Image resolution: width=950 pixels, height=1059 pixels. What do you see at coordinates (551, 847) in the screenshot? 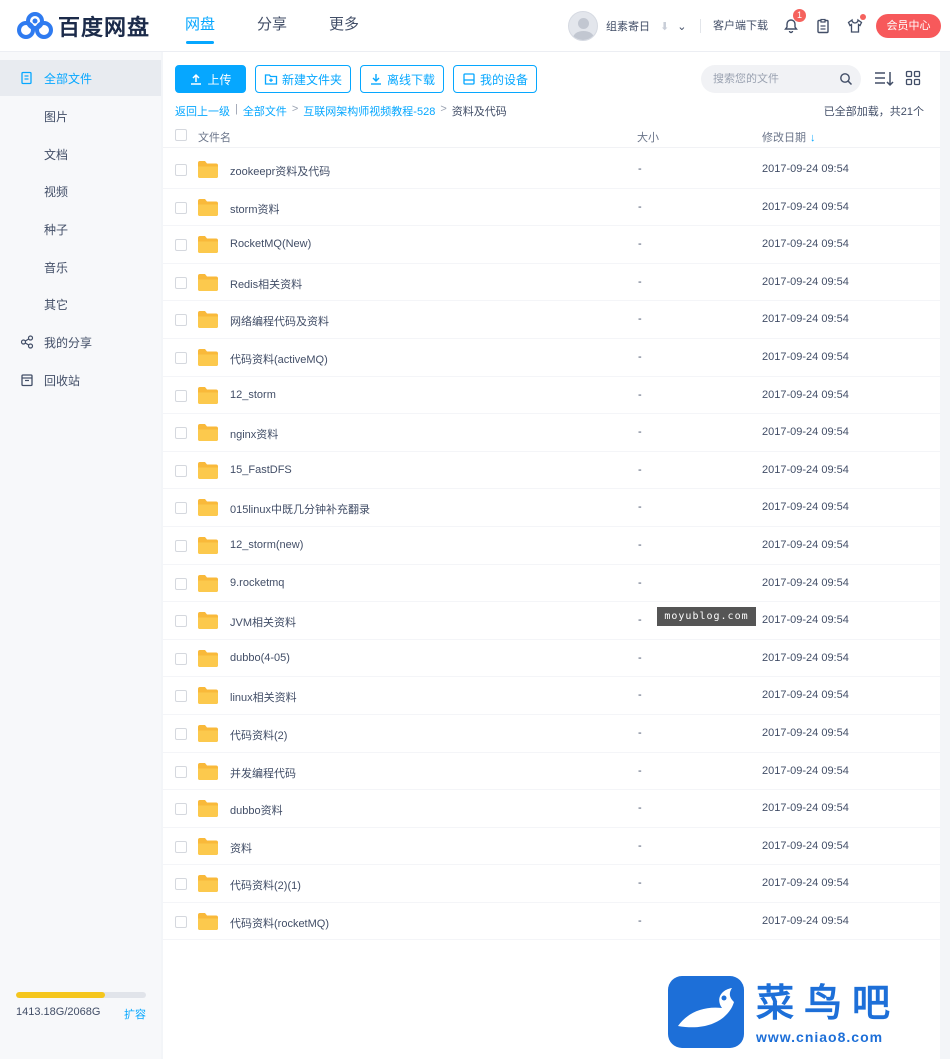
I see `table-row: 资料 - 2017-09-24 09:54` at bounding box center [551, 847].